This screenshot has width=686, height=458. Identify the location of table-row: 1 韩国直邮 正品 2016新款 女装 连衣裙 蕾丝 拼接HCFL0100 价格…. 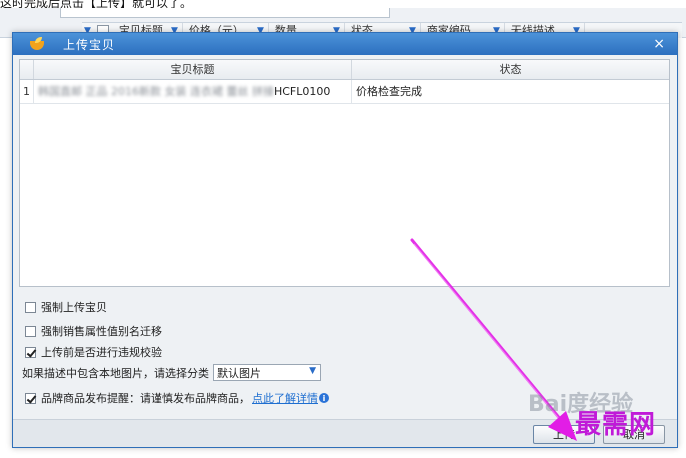
(344, 92).